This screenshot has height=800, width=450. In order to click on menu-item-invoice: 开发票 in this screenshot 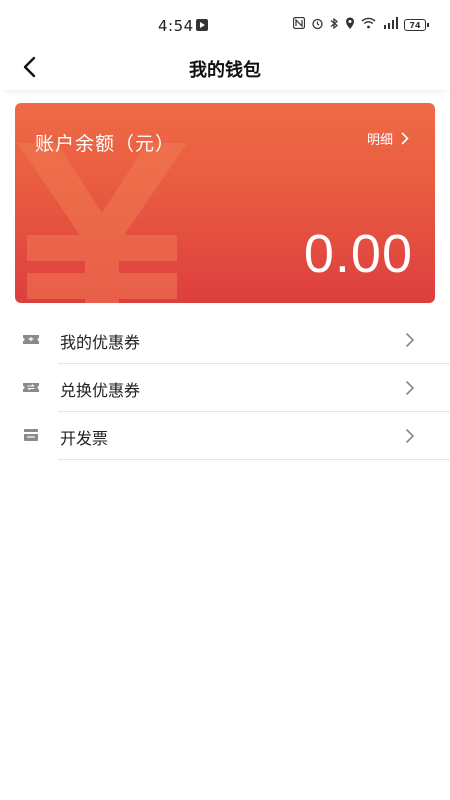, I will do `click(225, 436)`.